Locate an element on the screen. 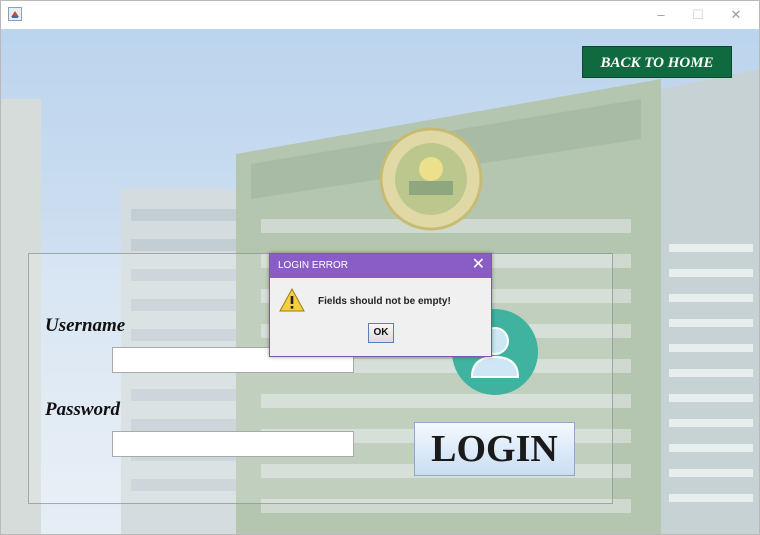  username-label: Username is located at coordinates (85, 325).